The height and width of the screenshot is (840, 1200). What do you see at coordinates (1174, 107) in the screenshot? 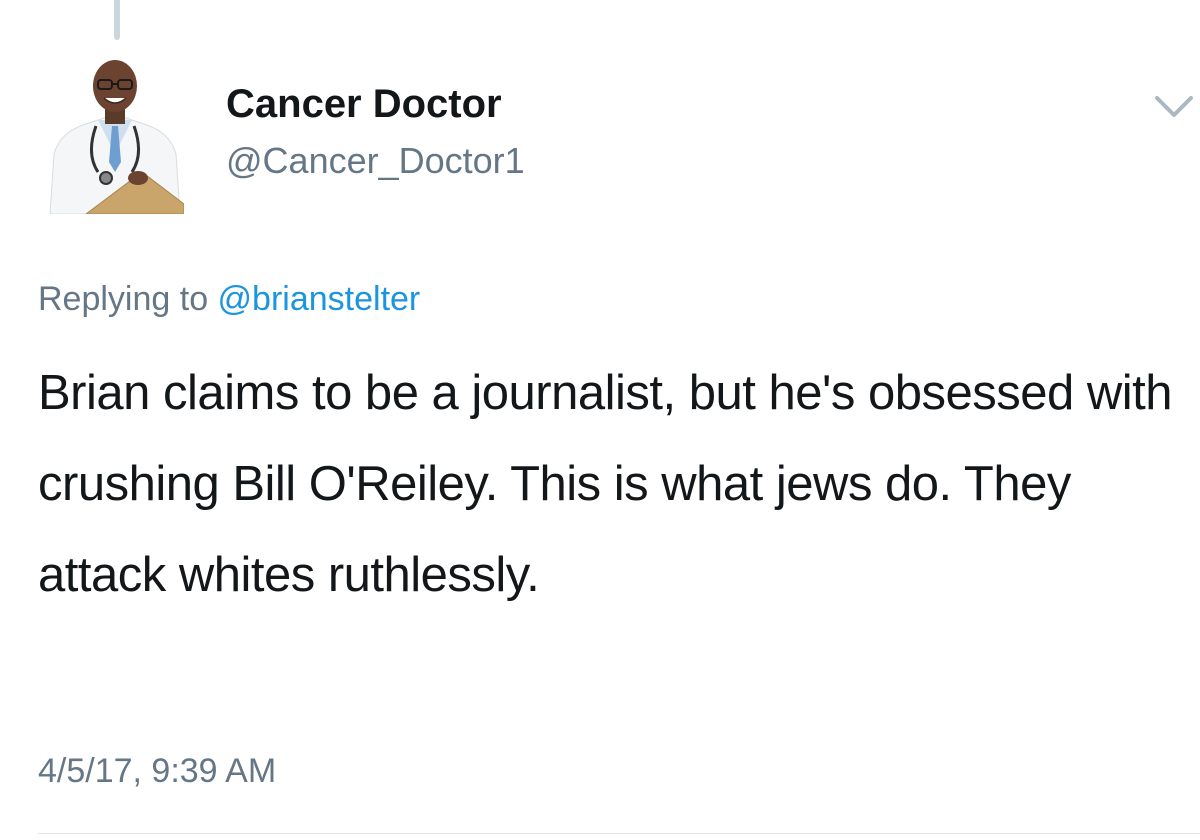
I see `chevron-down-icon` at bounding box center [1174, 107].